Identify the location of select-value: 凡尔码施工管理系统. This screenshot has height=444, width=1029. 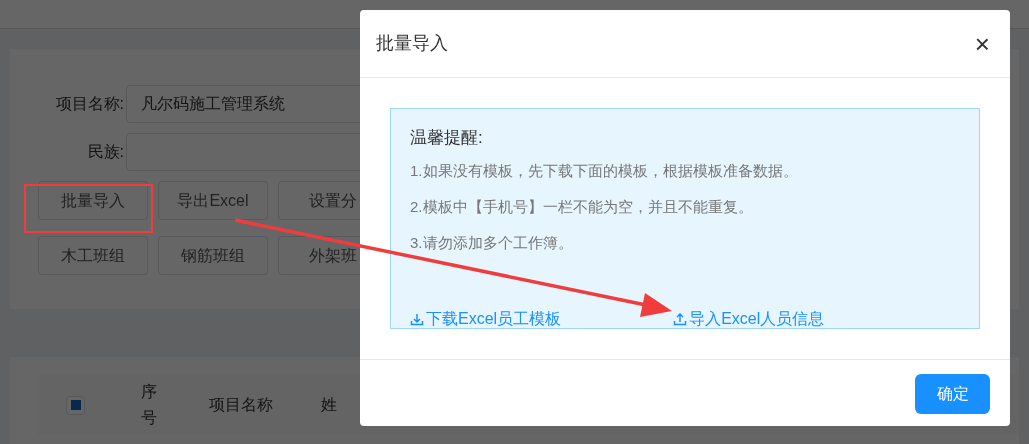
(213, 104).